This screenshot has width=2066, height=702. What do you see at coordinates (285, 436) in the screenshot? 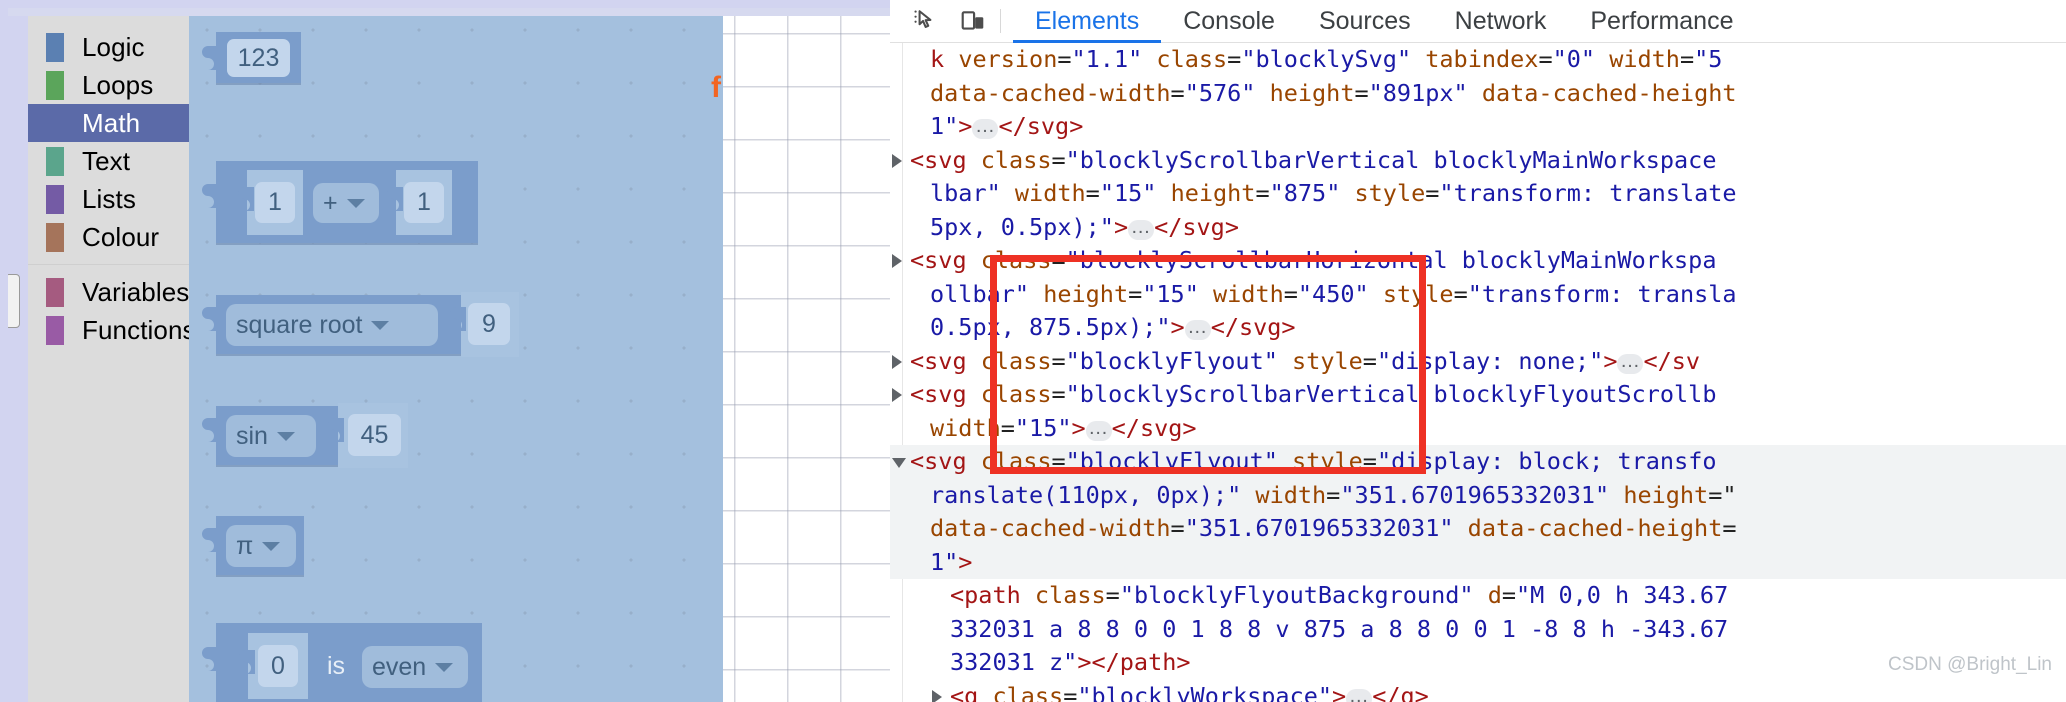
I see `chevron-down-icon` at bounding box center [285, 436].